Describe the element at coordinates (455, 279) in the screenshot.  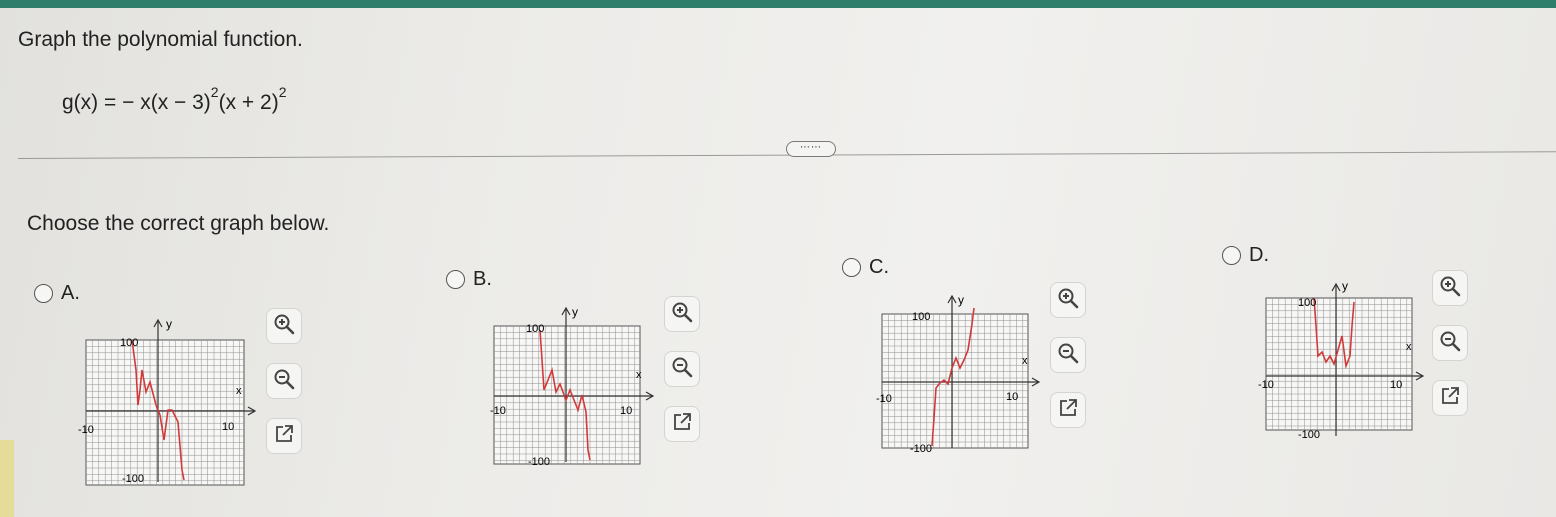
I see `radio-b` at that location.